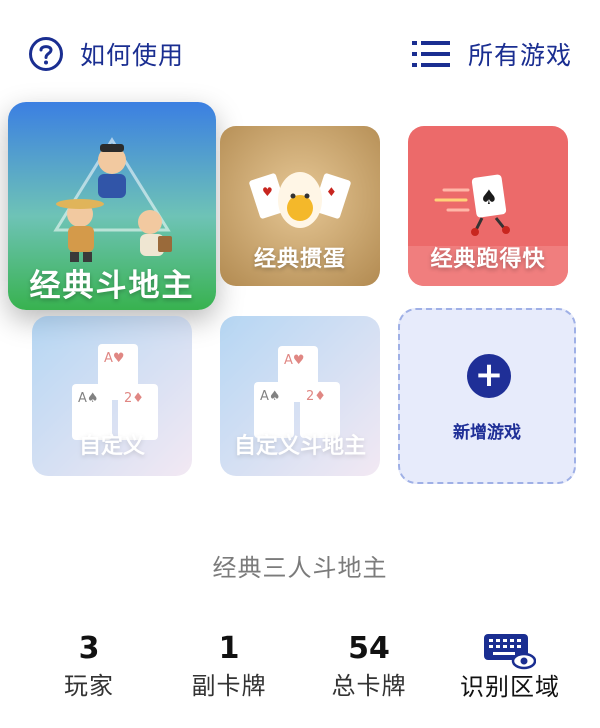 The width and height of the screenshot is (600, 728). What do you see at coordinates (369, 686) in the screenshot?
I see `total-cards-label: 总卡牌` at bounding box center [369, 686].